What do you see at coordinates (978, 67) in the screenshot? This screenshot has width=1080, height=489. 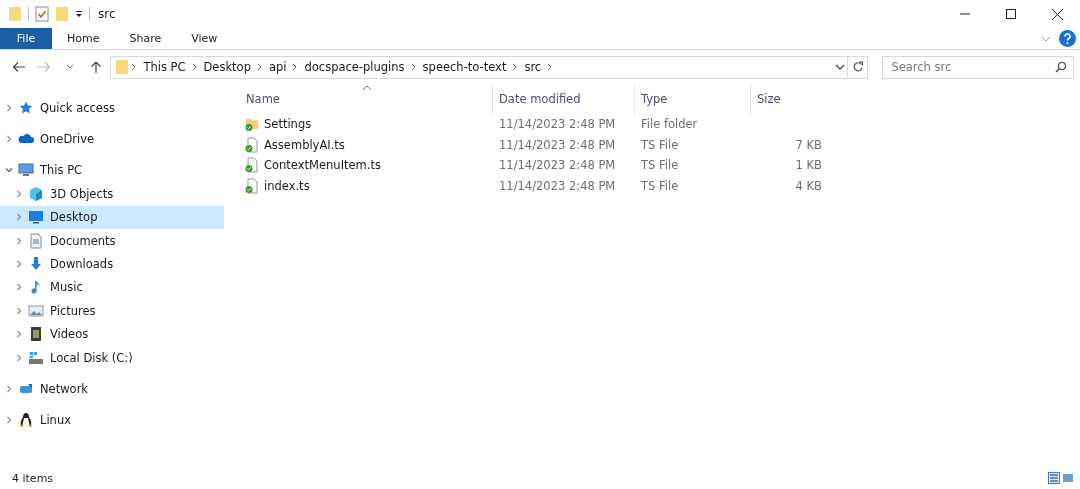 I see `search-box: Search src` at bounding box center [978, 67].